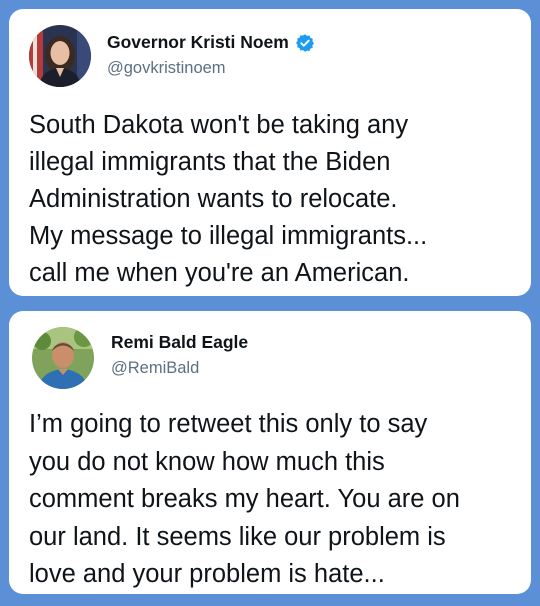 The image size is (540, 606). What do you see at coordinates (219, 273) in the screenshot?
I see `tweet-text-line: call me when you're an American.` at bounding box center [219, 273].